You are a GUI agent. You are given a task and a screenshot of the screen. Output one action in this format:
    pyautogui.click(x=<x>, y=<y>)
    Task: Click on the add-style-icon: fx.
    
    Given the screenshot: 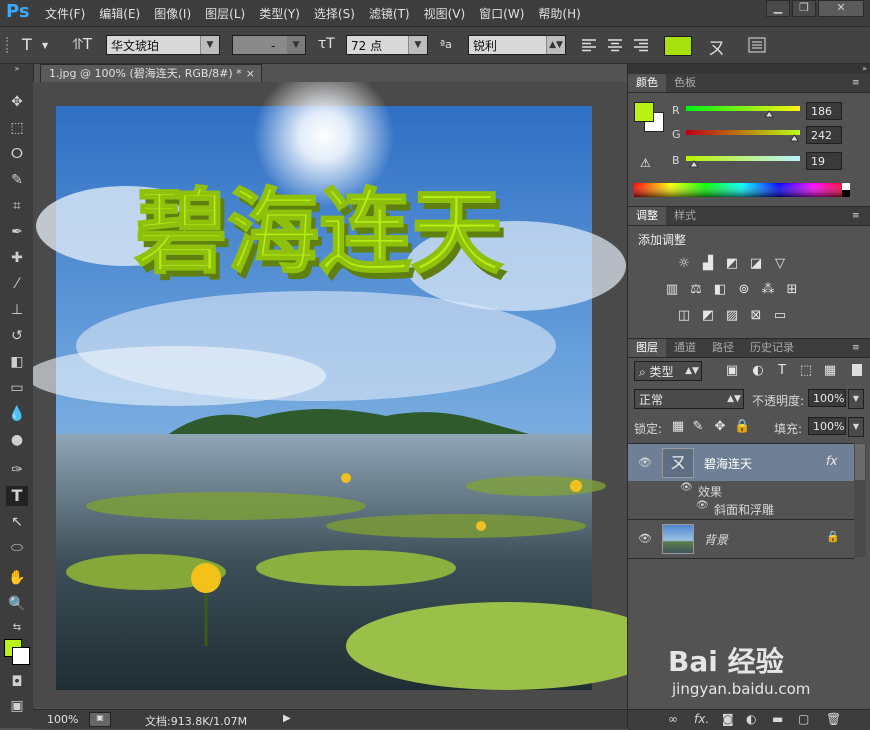 What is the action you would take?
    pyautogui.click(x=701, y=719)
    